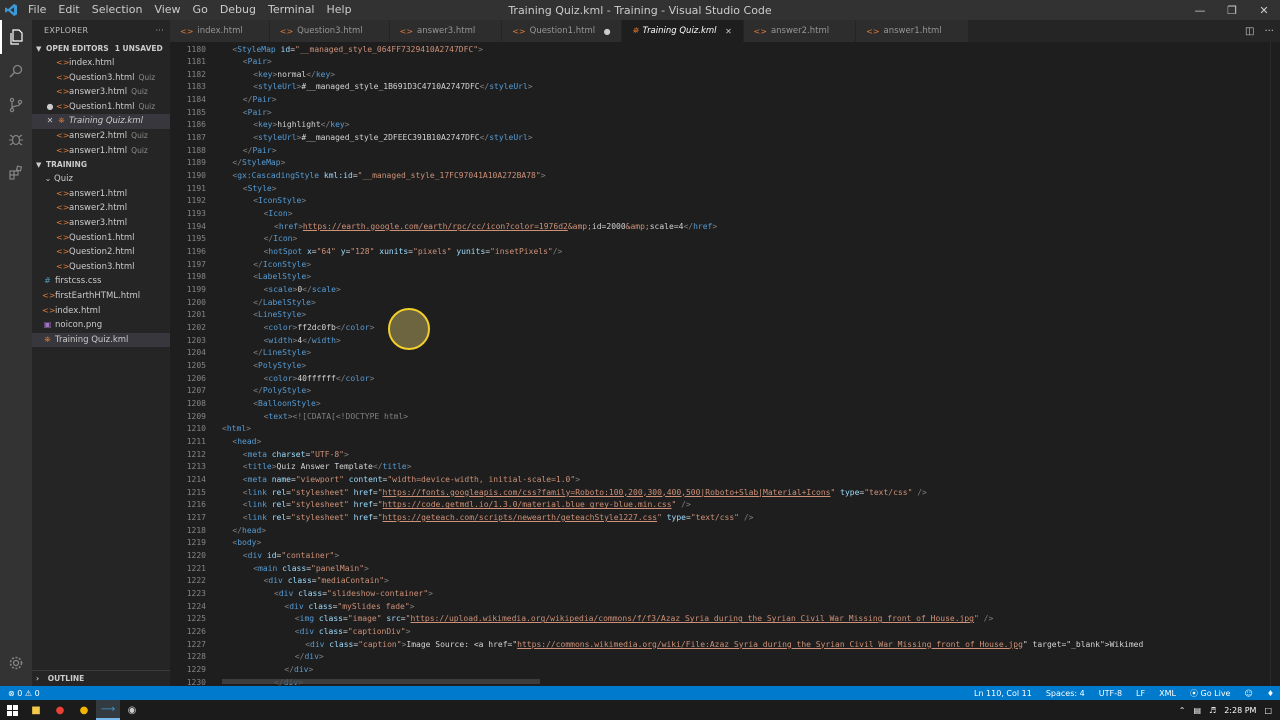 Image resolution: width=1280 pixels, height=720 pixels. I want to click on tree-item-file: <> index.html, so click(101, 311).